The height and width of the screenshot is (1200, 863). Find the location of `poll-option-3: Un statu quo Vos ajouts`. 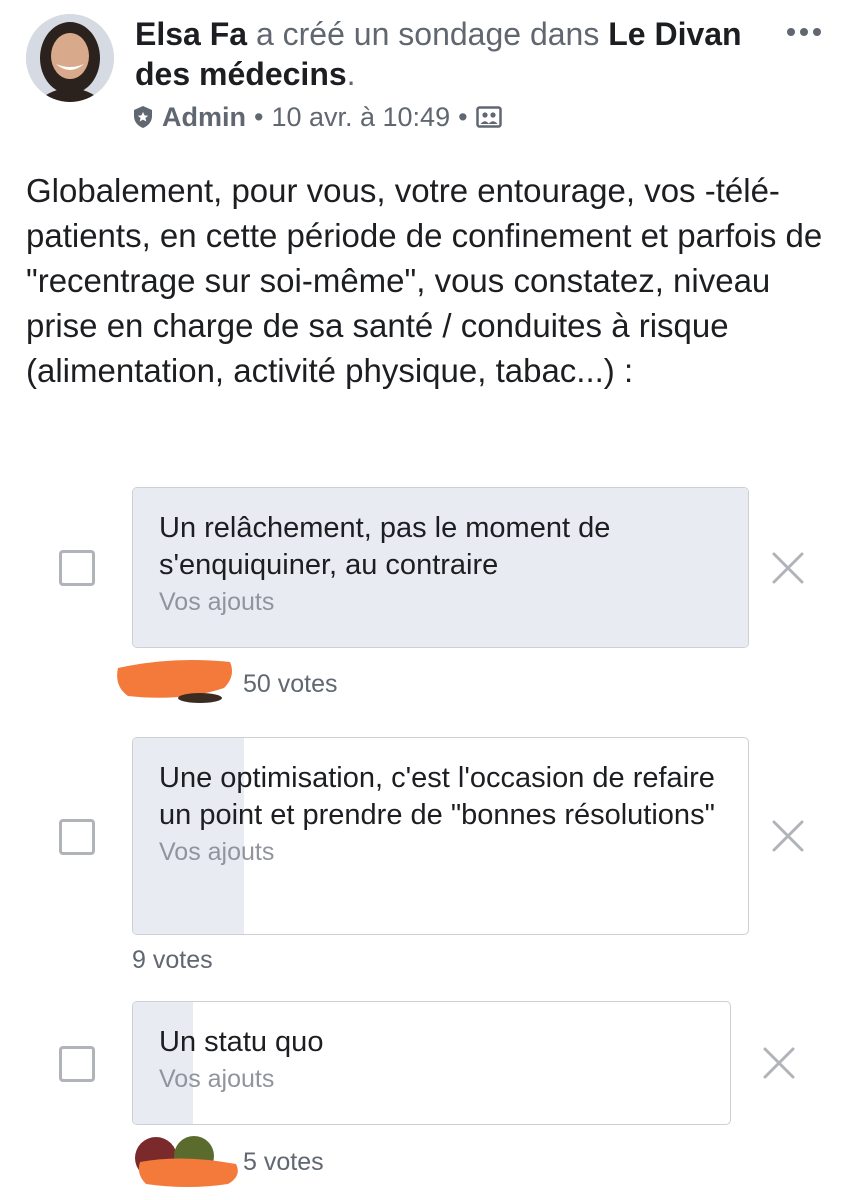

poll-option-3: Un statu quo Vos ajouts is located at coordinates (431, 1063).